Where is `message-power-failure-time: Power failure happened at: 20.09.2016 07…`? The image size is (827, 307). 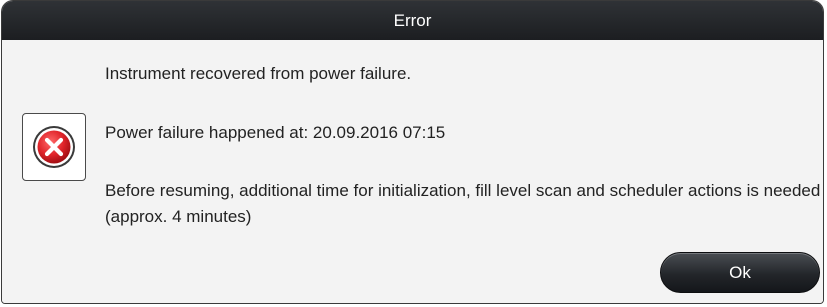 message-power-failure-time: Power failure happened at: 20.09.2016 07… is located at coordinates (275, 132).